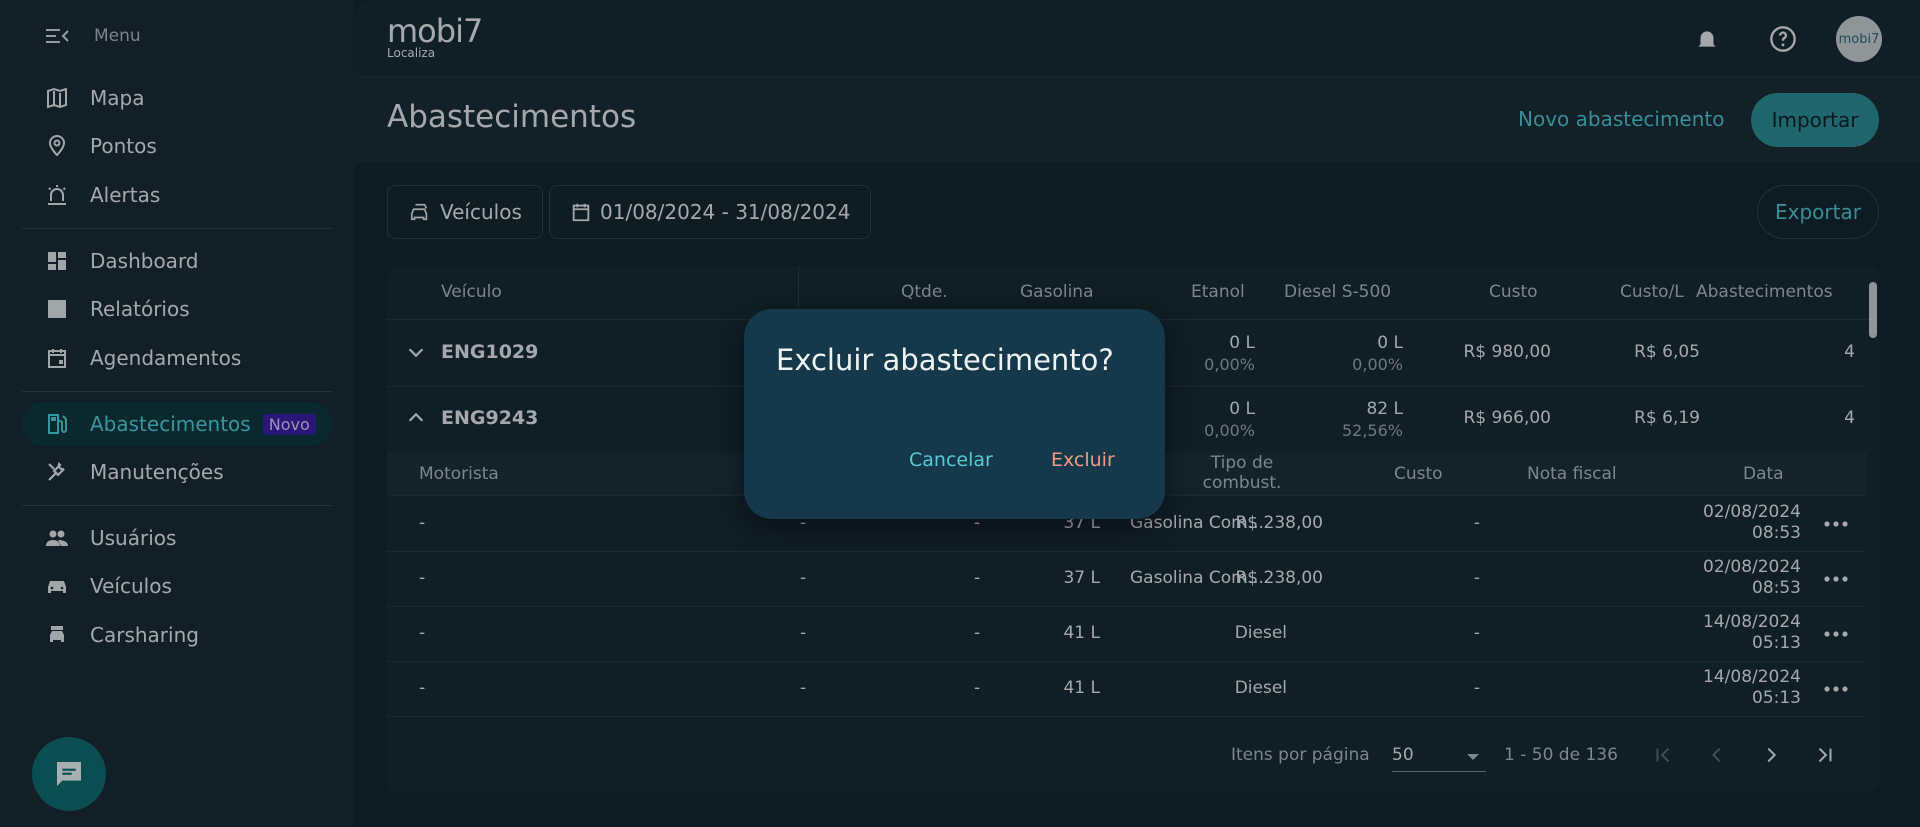 The height and width of the screenshot is (827, 1920). I want to click on dialog-title: Excluir abastecimento?, so click(945, 360).